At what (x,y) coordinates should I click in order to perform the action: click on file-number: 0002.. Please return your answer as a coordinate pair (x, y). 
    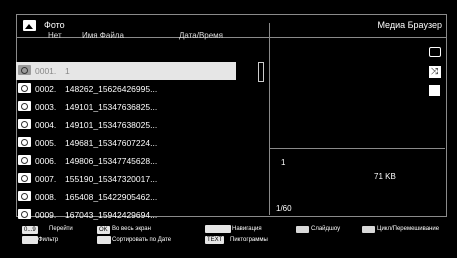
    Looking at the image, I should click on (46, 89).